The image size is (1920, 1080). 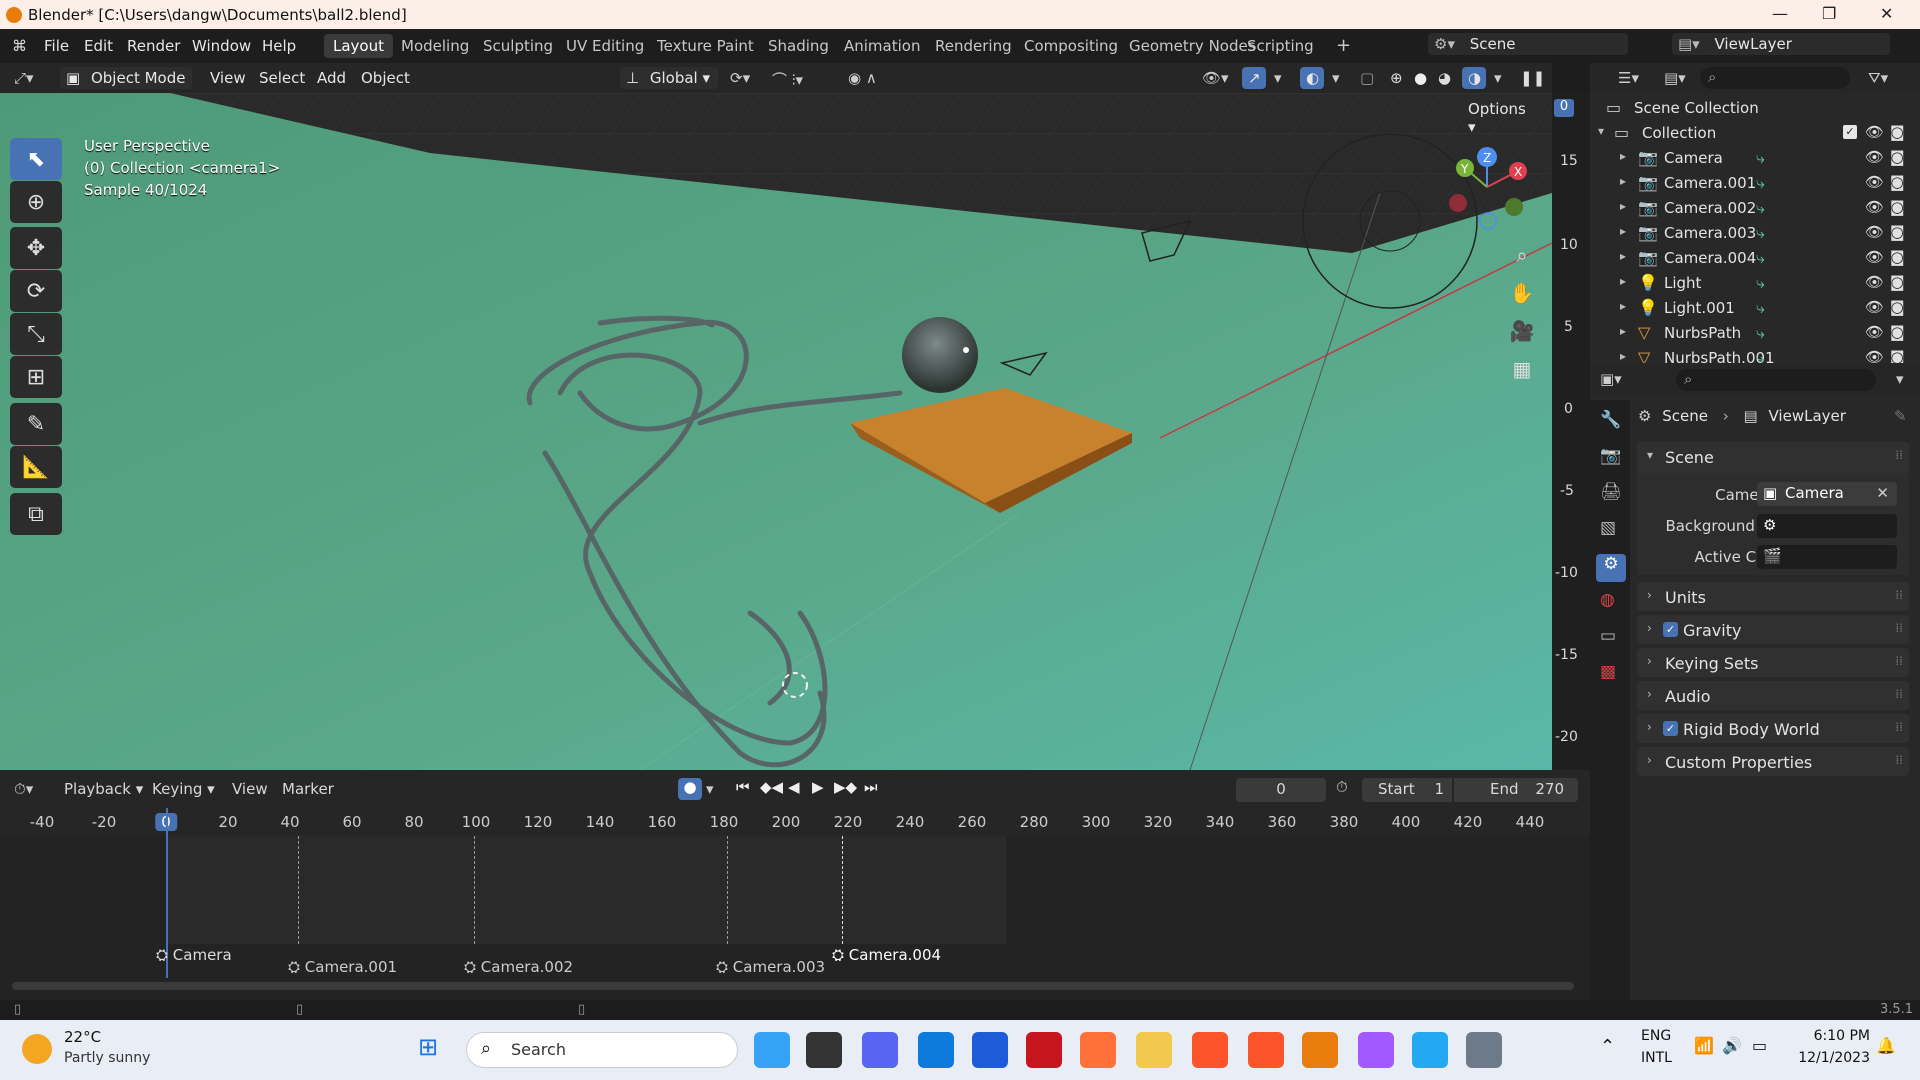 What do you see at coordinates (23, 789) in the screenshot?
I see `timeline-editor-icon: ⏱▾` at bounding box center [23, 789].